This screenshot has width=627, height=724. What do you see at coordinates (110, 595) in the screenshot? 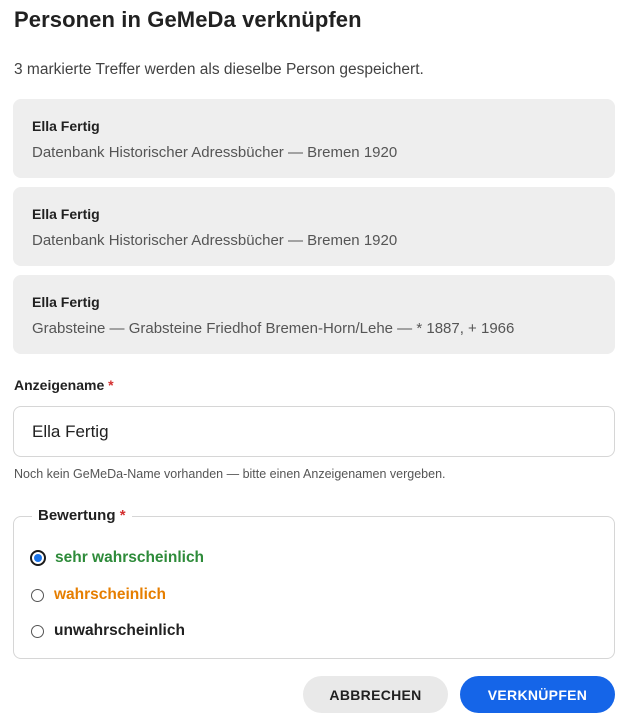
I see `rating-option-label: wahrscheinlich` at bounding box center [110, 595].